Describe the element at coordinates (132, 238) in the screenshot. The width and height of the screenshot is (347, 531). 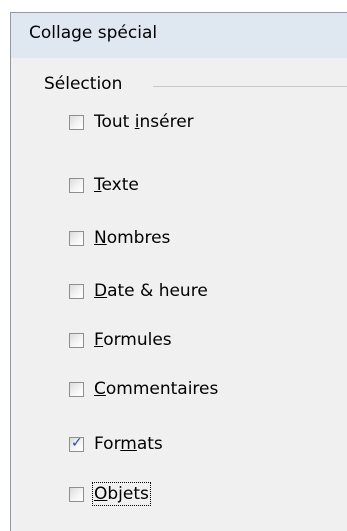
I see `checkbox-label: Nombres` at that location.